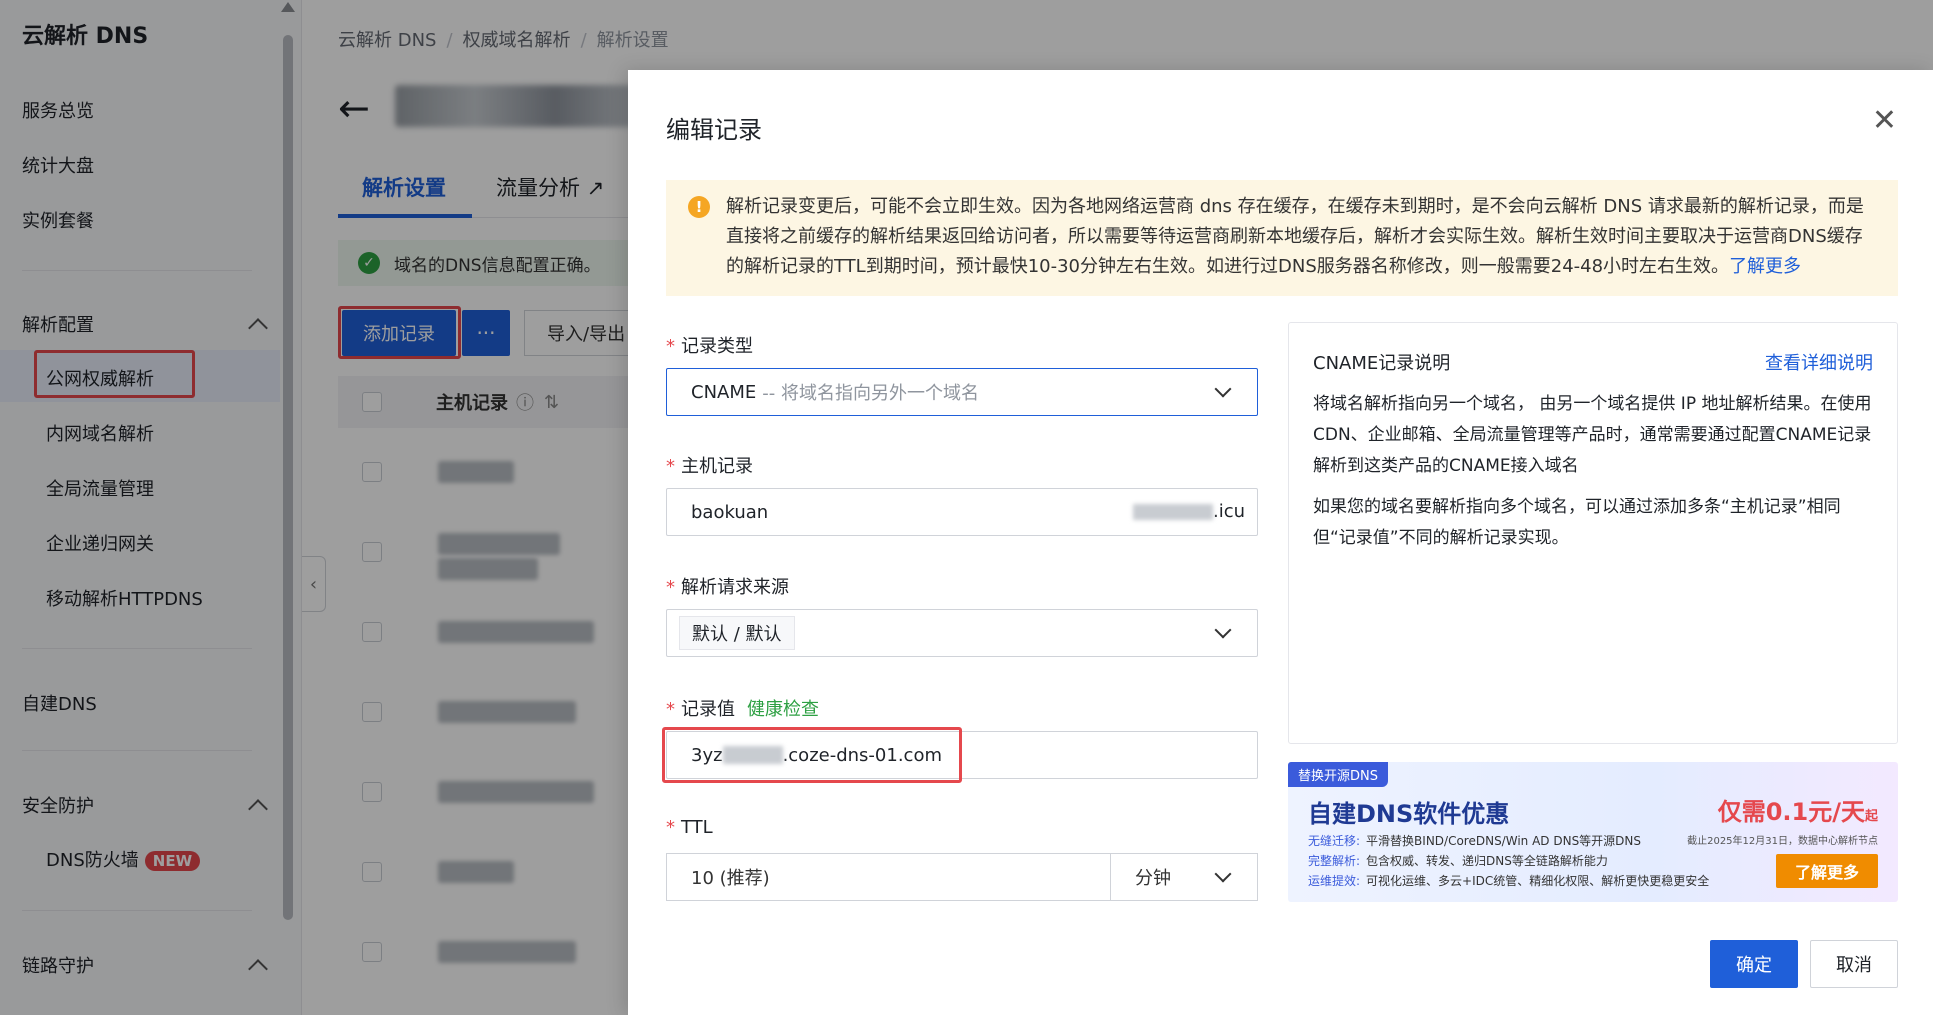  I want to click on cancel-button: 取消, so click(1854, 964).